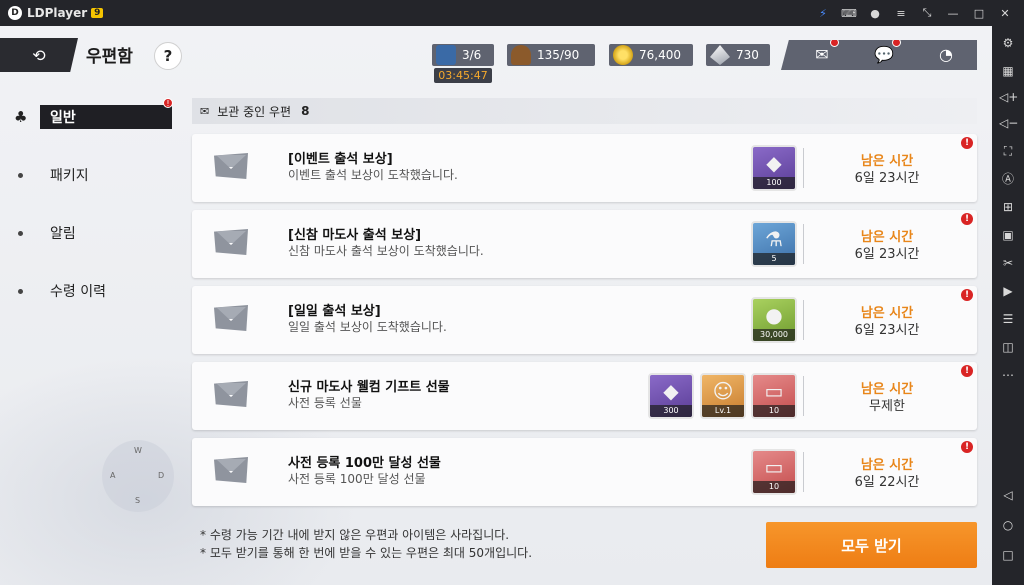 This screenshot has height=585, width=1024. I want to click on volume-down-icon: ◁−, so click(1008, 123).